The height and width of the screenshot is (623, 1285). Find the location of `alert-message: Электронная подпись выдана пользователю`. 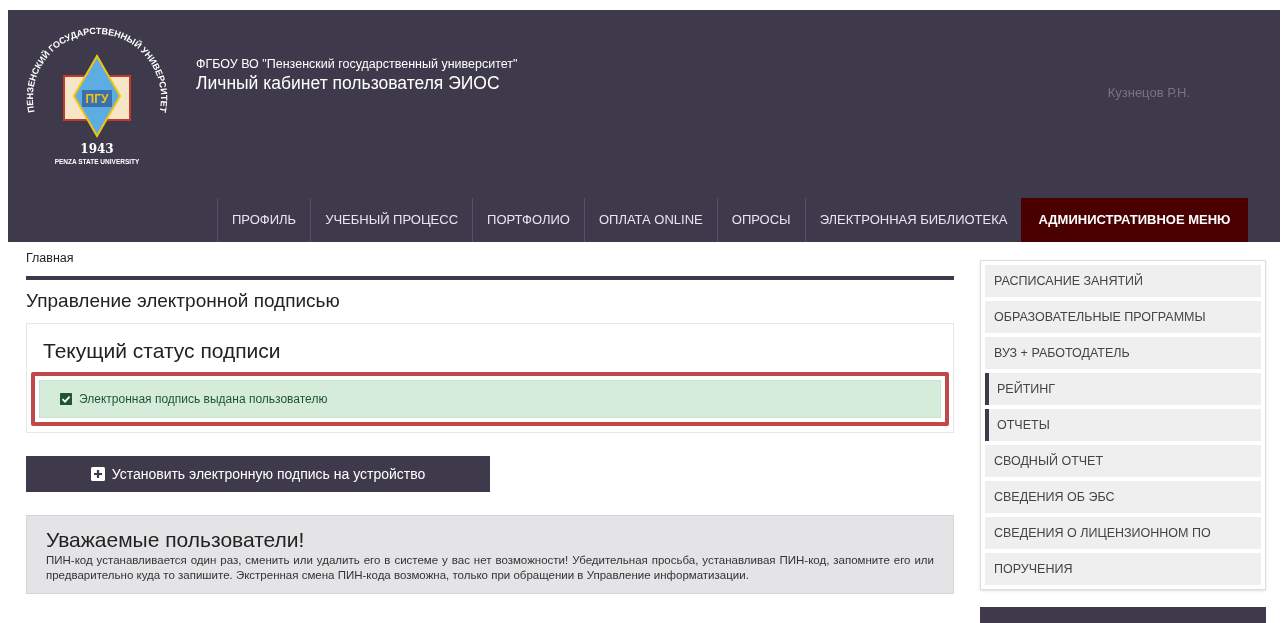

alert-message: Электронная подпись выдана пользователю is located at coordinates (203, 399).